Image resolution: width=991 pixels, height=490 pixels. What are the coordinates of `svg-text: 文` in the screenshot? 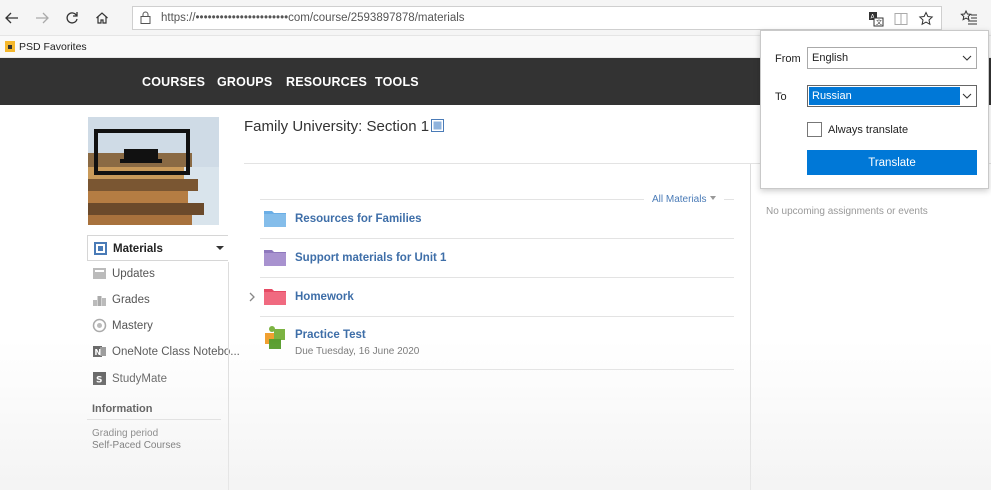 It's located at (879, 23).